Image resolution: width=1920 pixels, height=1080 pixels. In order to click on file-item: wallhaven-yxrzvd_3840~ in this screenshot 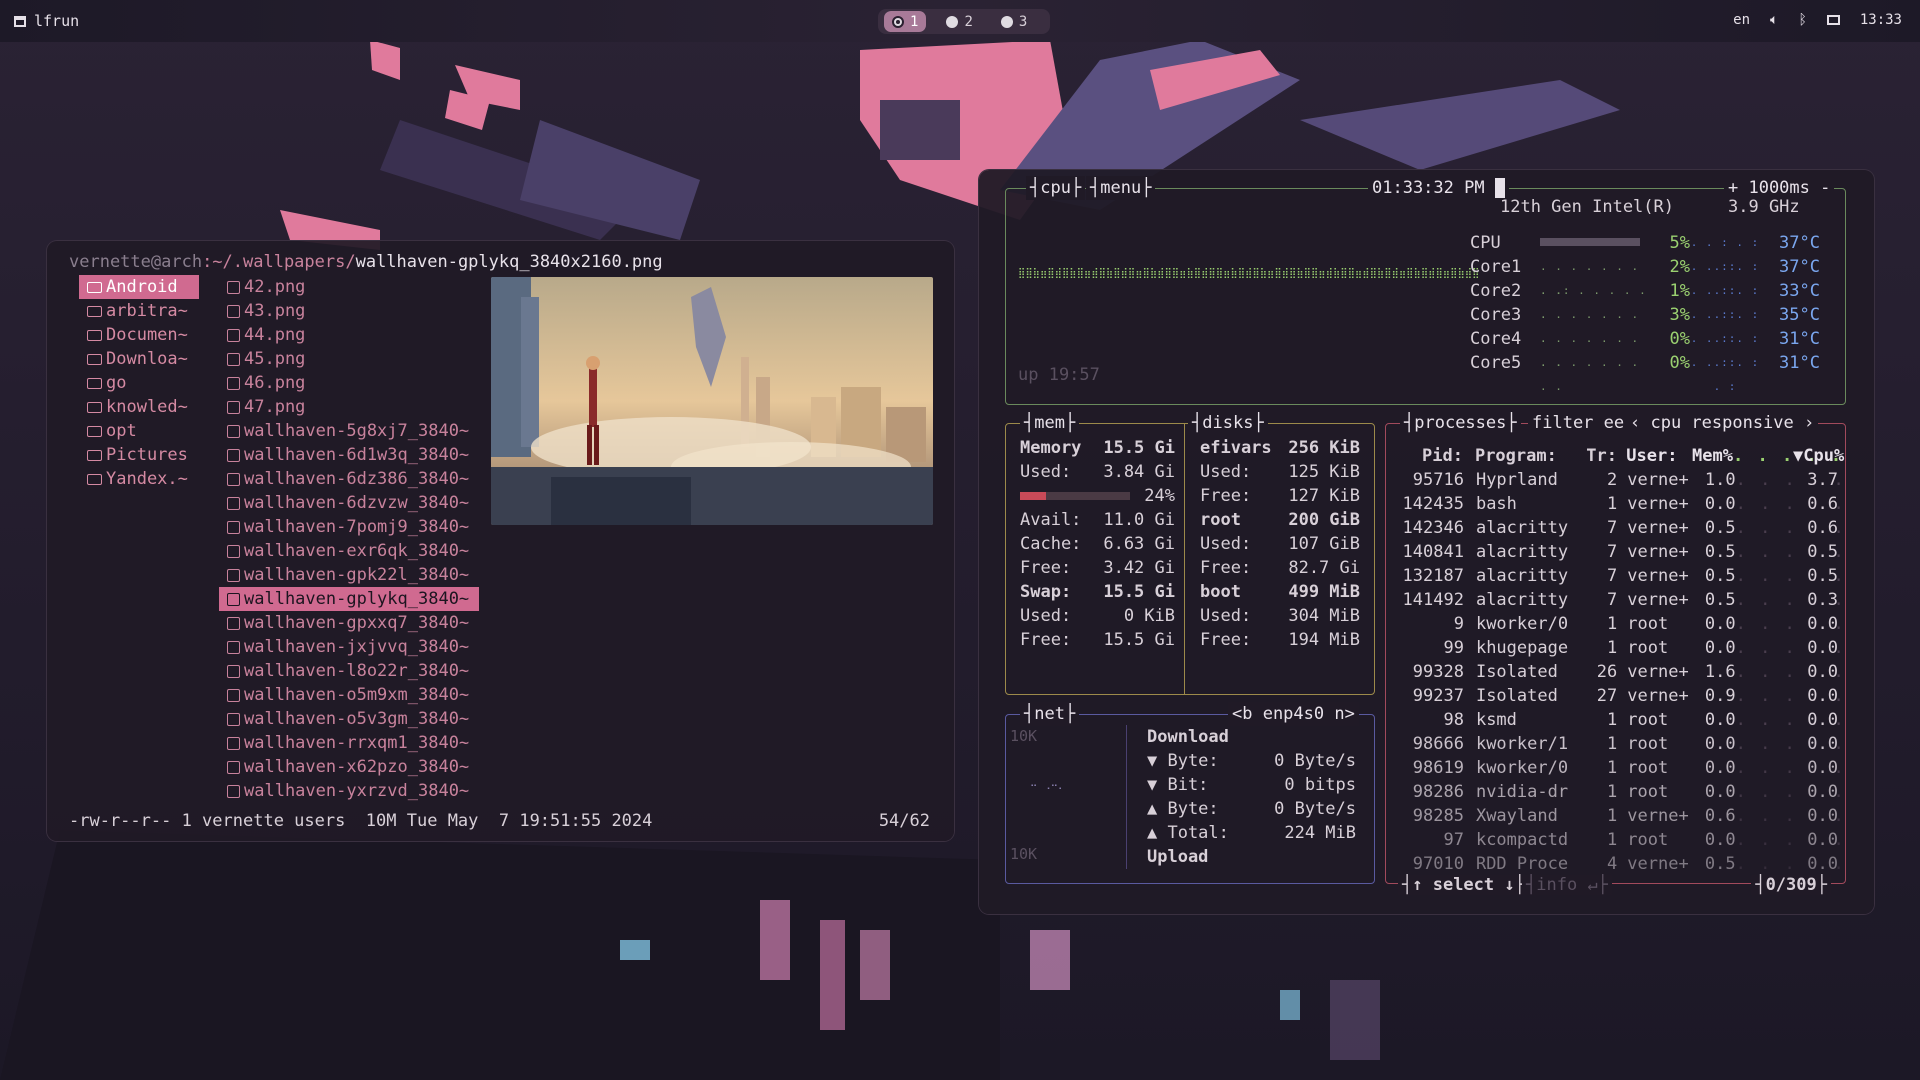, I will do `click(349, 791)`.